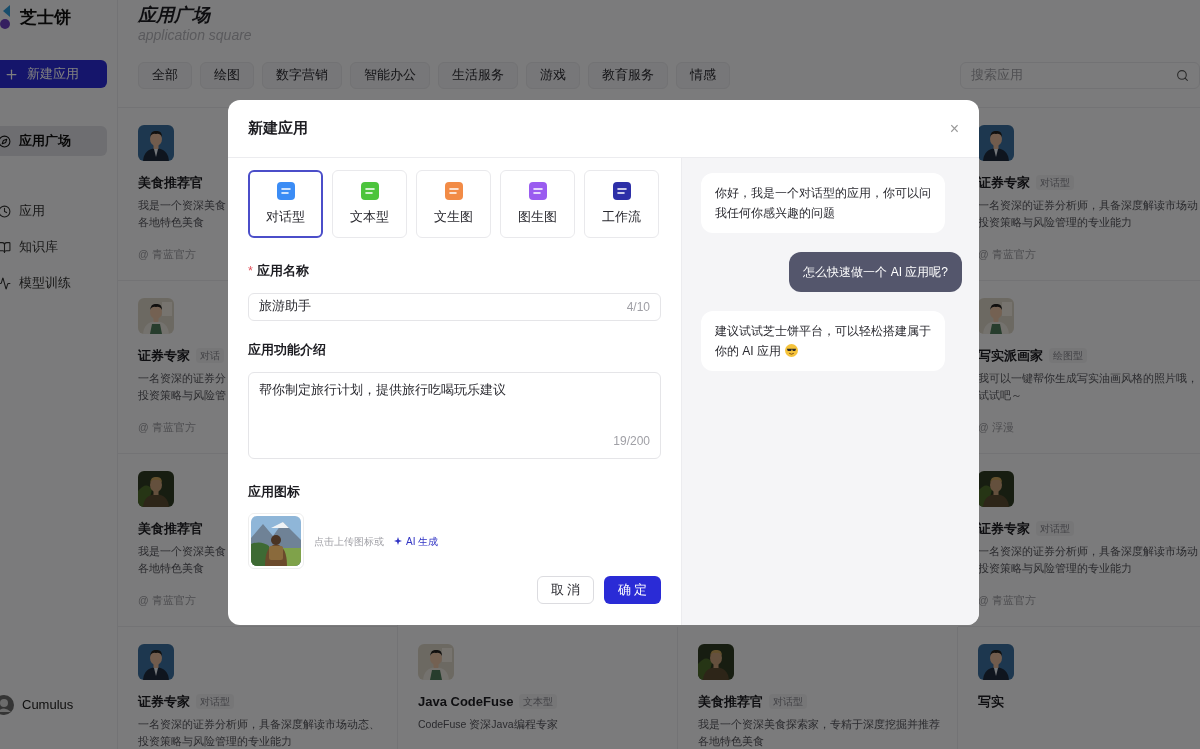 The height and width of the screenshot is (749, 1200). I want to click on dialog-title: 新建应用, so click(278, 128).